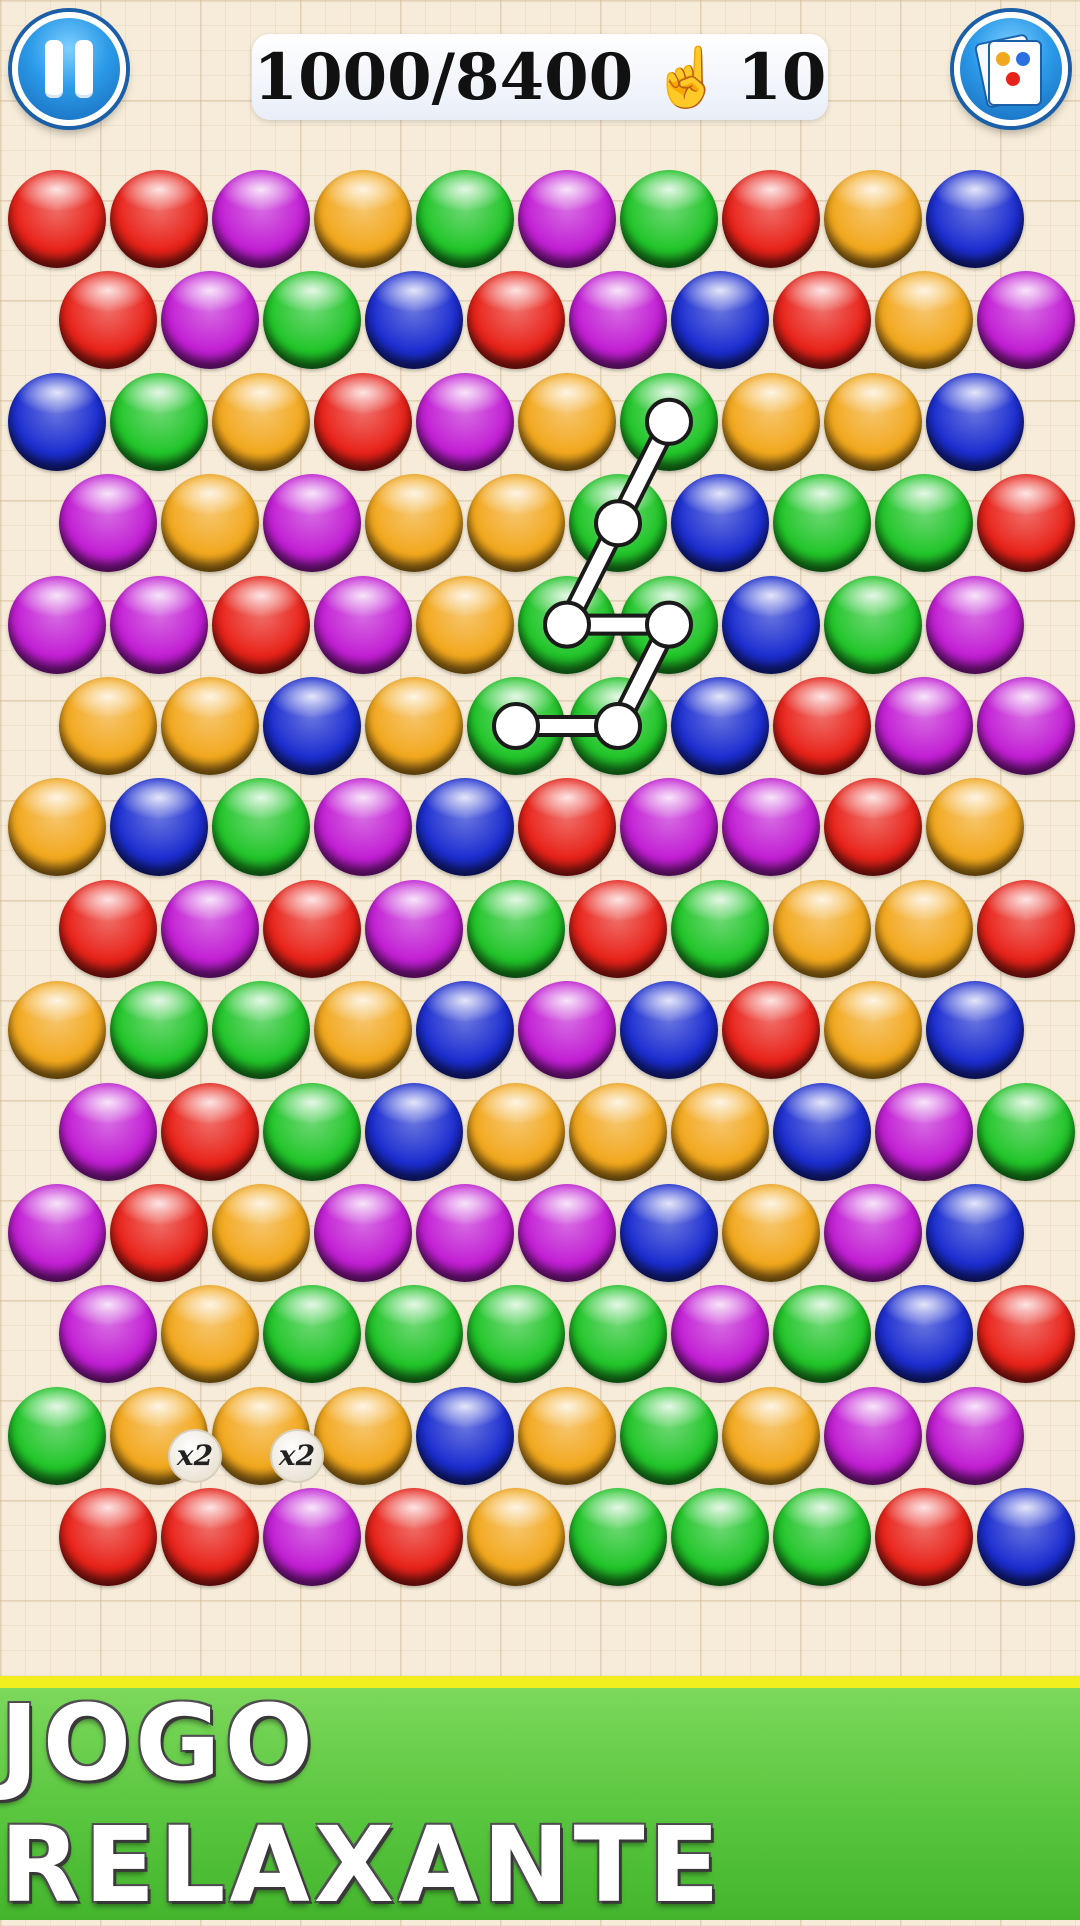 This screenshot has height=1926, width=1080. I want to click on pause-button, so click(69, 69).